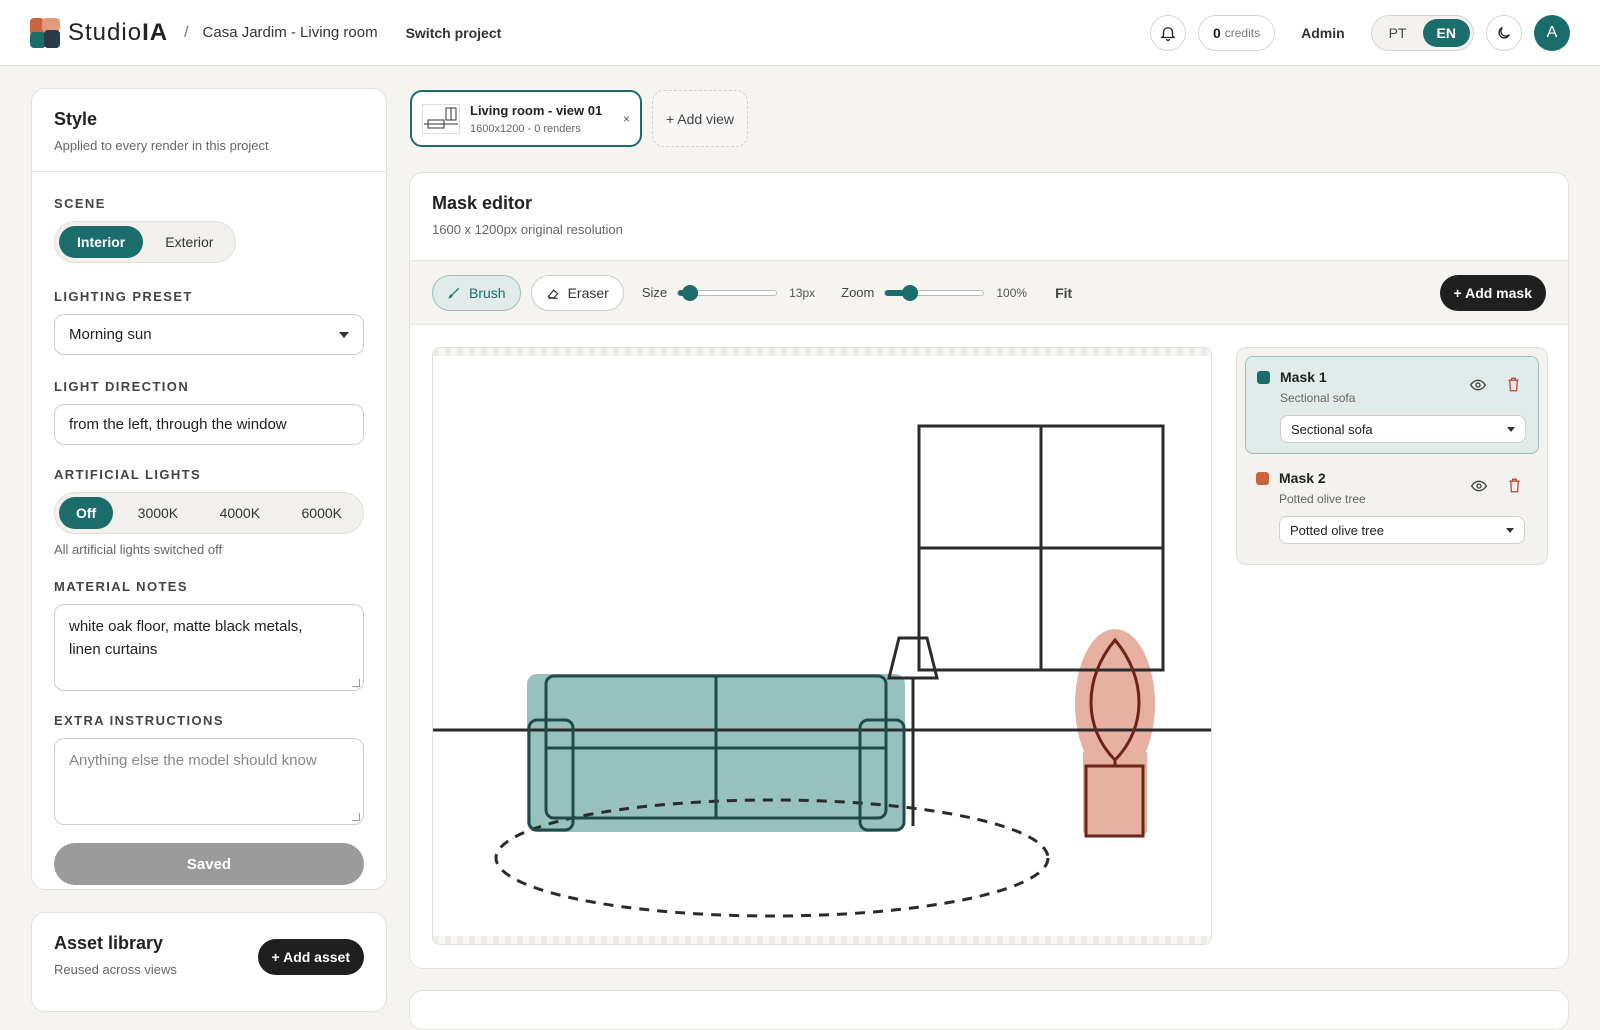  Describe the element at coordinates (186, 626) in the screenshot. I see `material-notes-line-1: white oak floor, matte black metals,` at that location.